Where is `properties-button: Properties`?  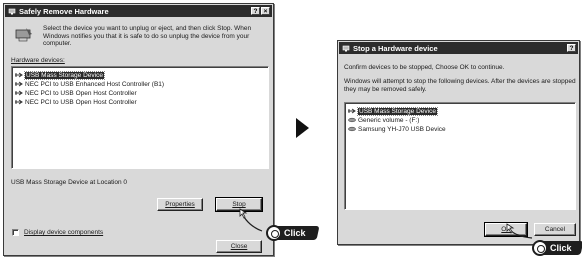
properties-button: Properties is located at coordinates (180, 204).